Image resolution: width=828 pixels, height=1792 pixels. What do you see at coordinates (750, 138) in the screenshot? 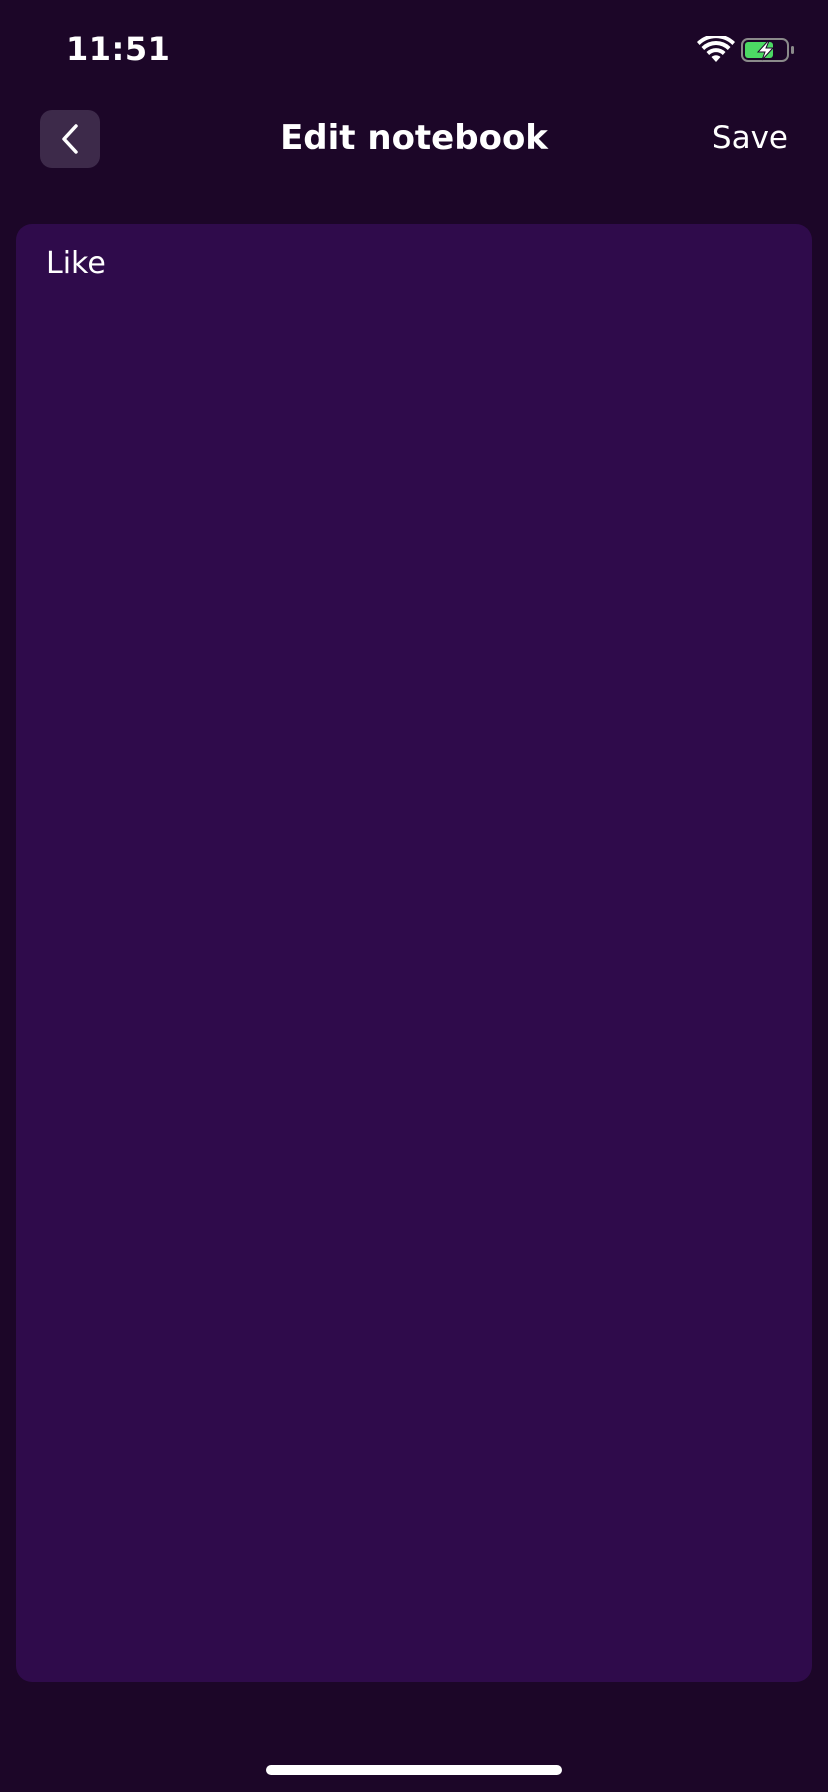
I see `save-button: Save` at bounding box center [750, 138].